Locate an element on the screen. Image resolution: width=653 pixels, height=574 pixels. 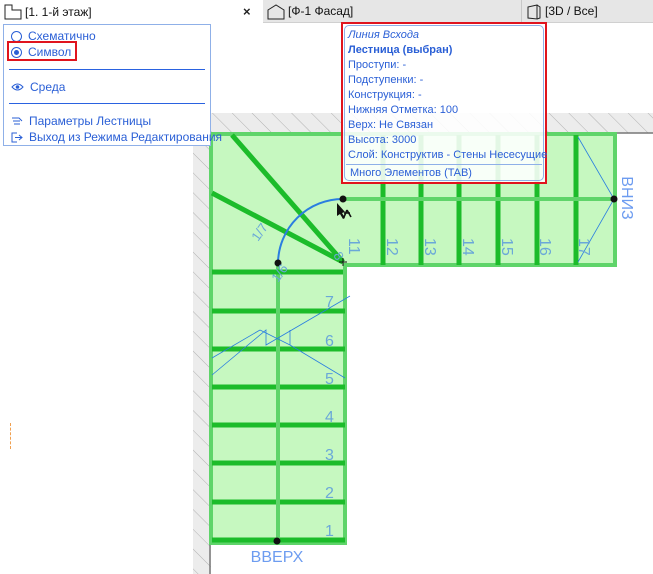
radio-icon is located at coordinates (16, 36).